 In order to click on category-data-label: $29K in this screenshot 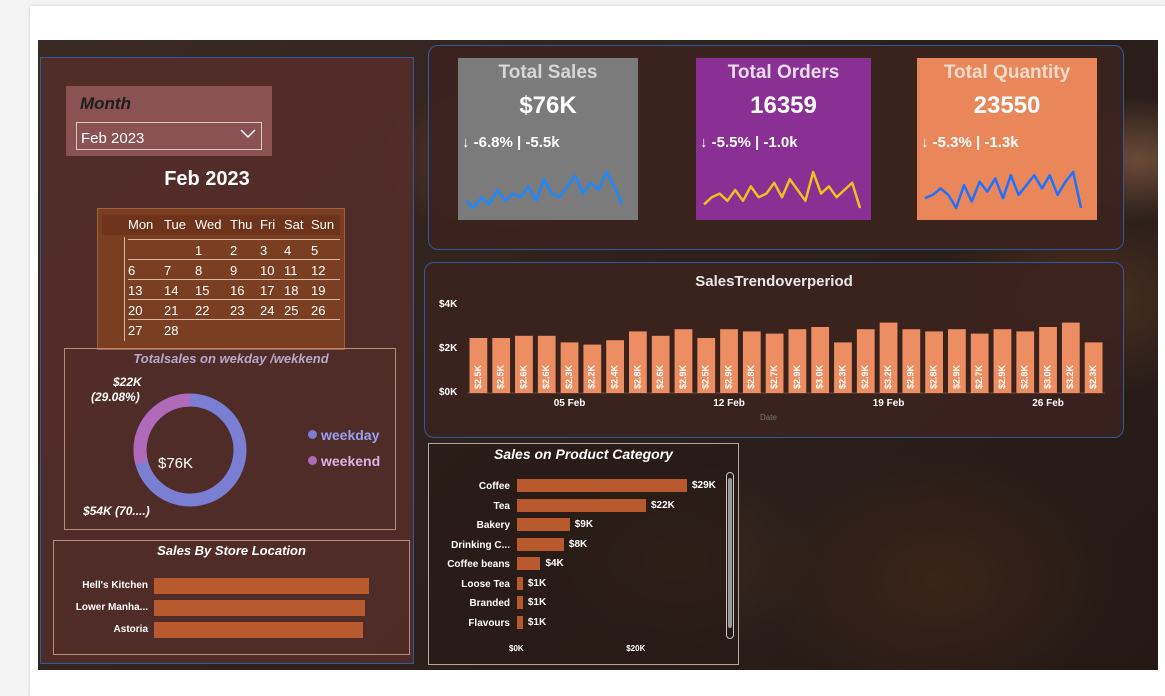, I will do `click(704, 485)`.